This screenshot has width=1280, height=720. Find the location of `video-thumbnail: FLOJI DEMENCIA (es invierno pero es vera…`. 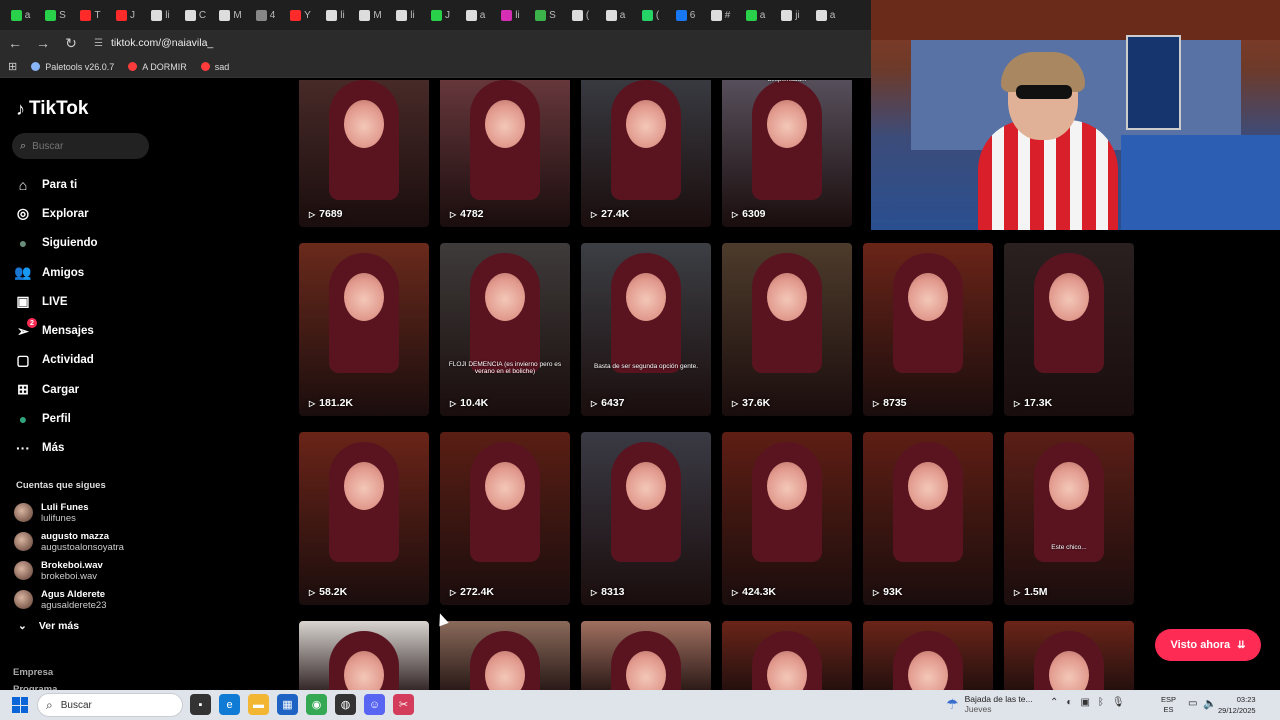

video-thumbnail: FLOJI DEMENCIA (es invierno pero es vera… is located at coordinates (505, 329).